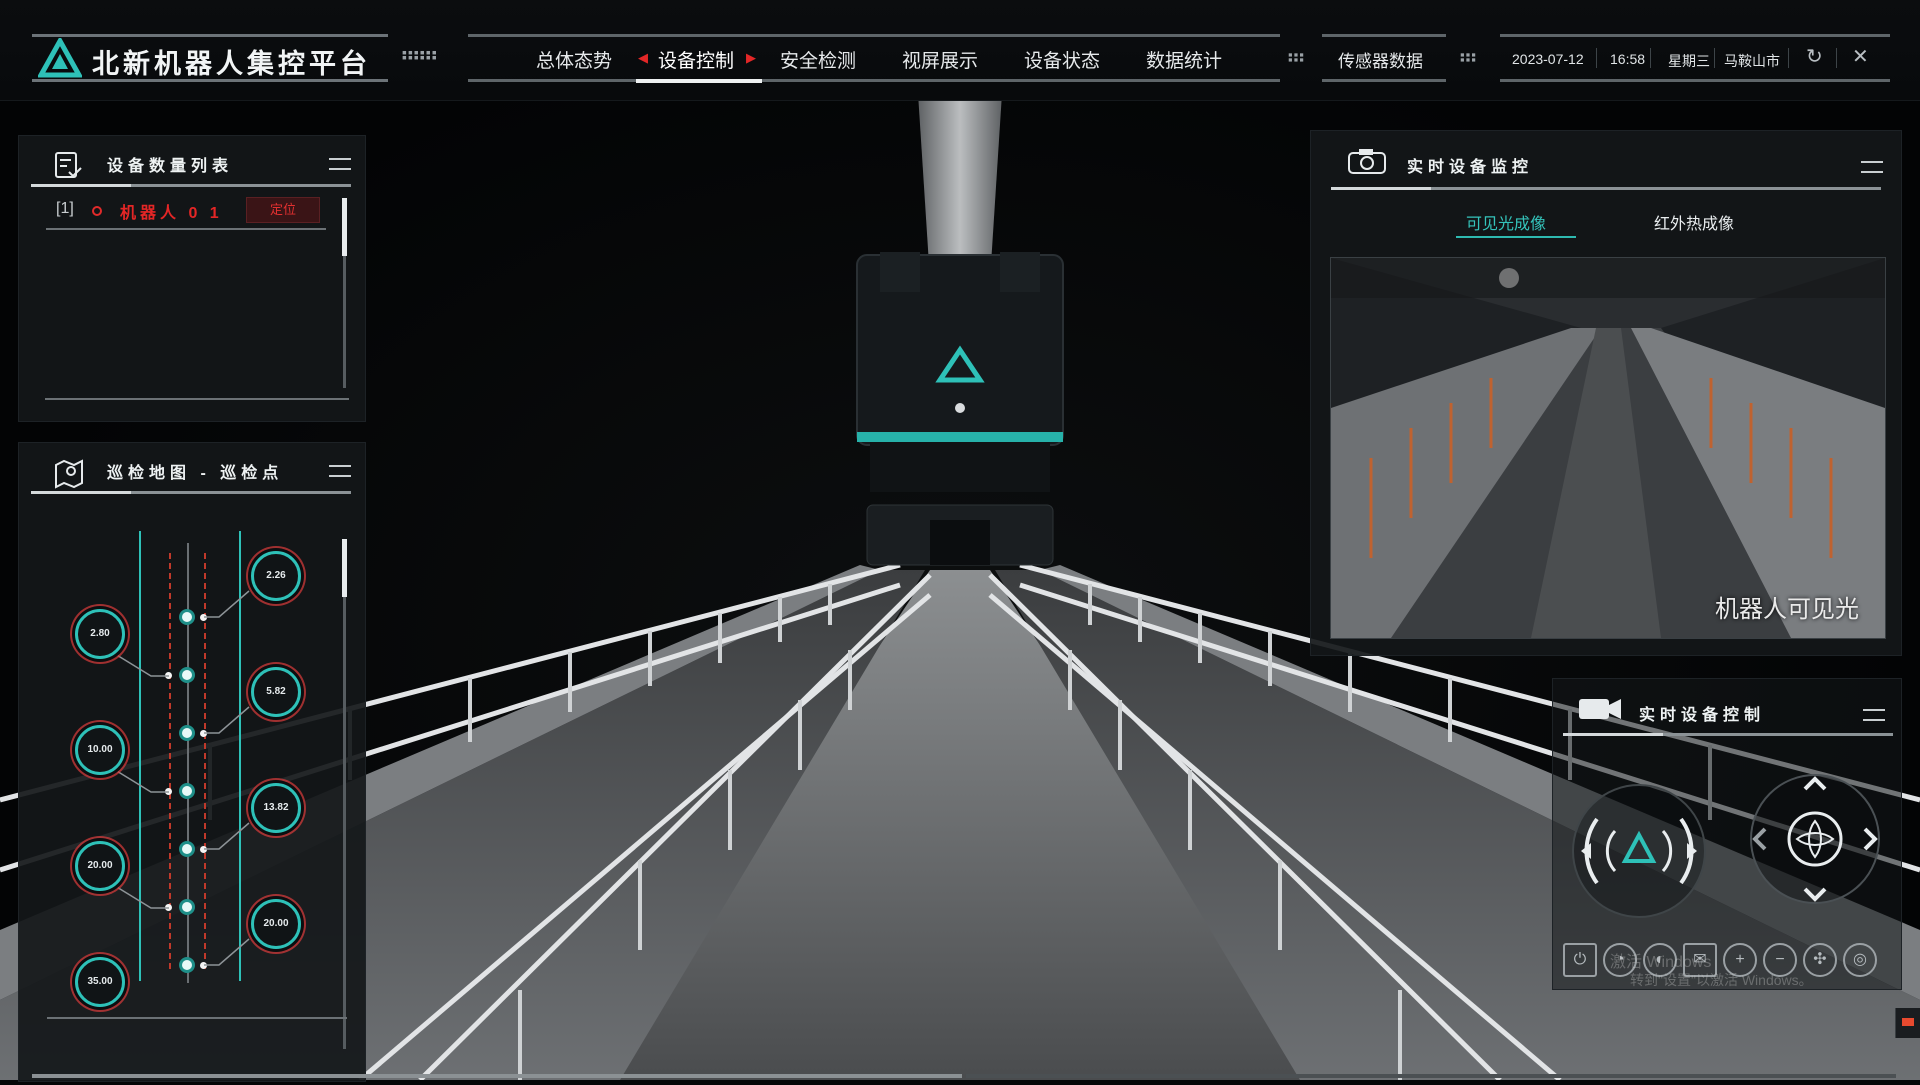  I want to click on windows-watermark-sub: 转到"设置"以激活 Windows。, so click(1721, 980).